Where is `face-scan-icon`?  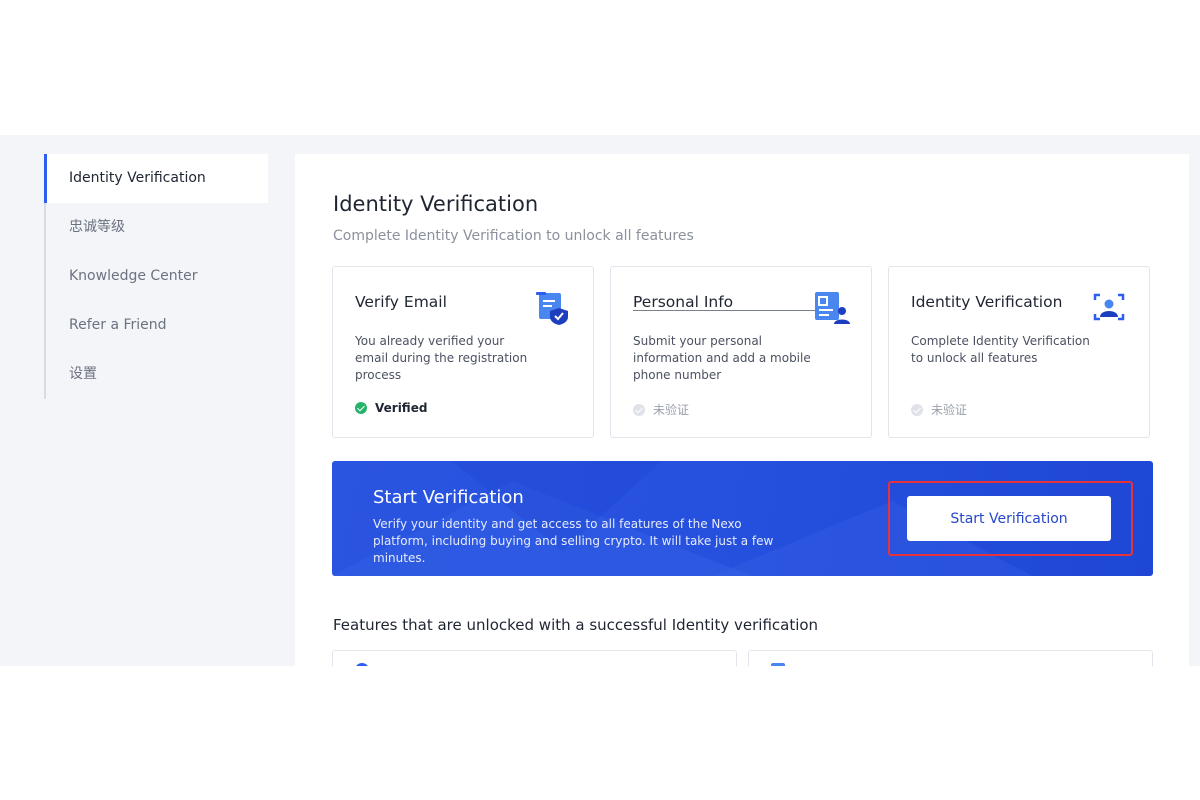 face-scan-icon is located at coordinates (1109, 307).